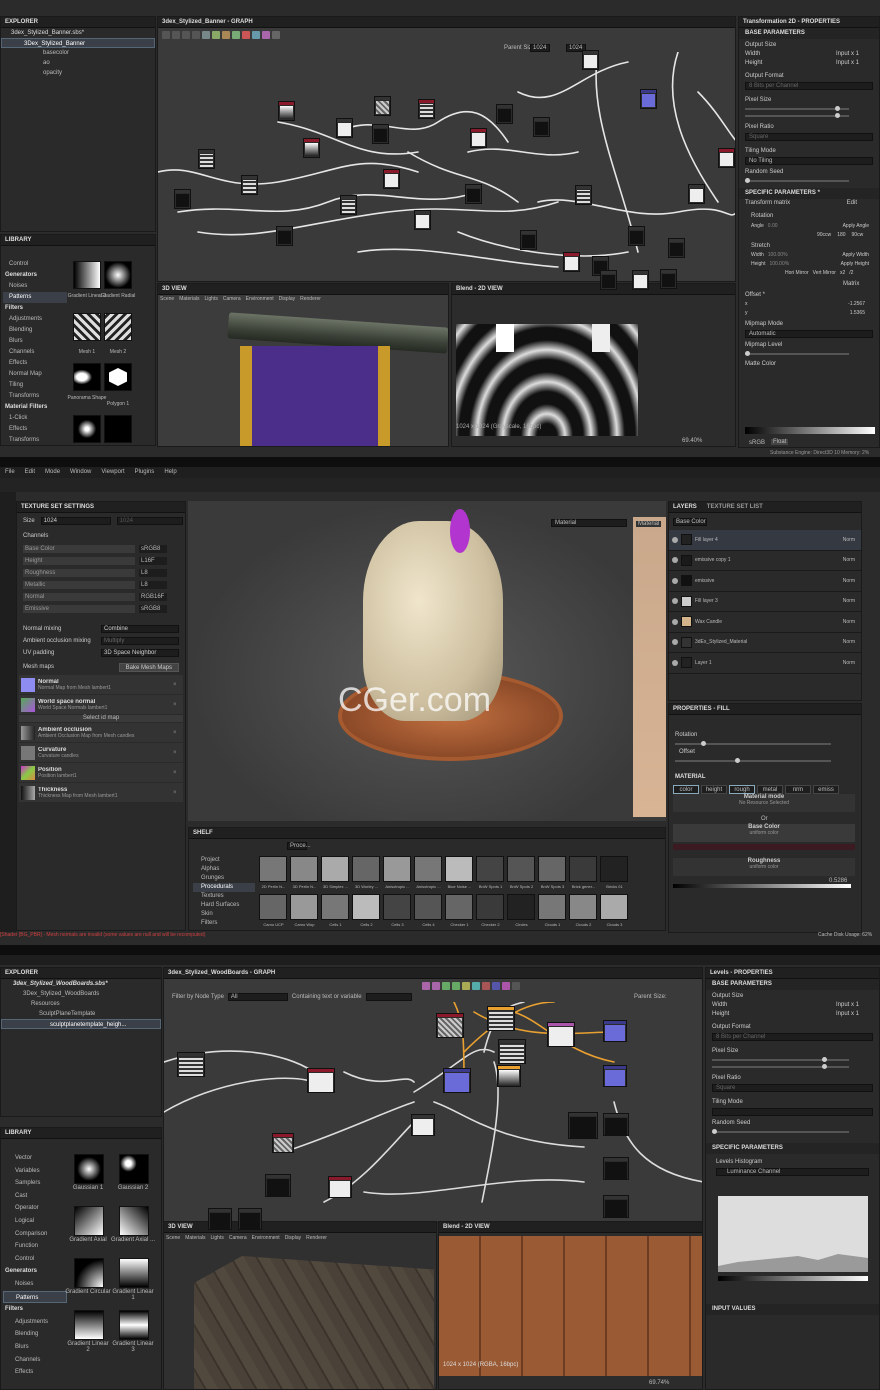  I want to click on library-category: Channels, so click(35, 352).